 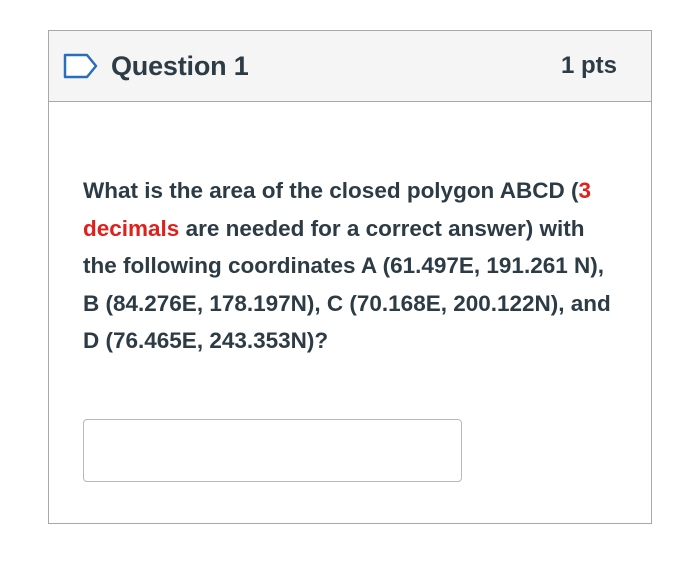 I want to click on flag-question-icon, so click(x=81, y=66).